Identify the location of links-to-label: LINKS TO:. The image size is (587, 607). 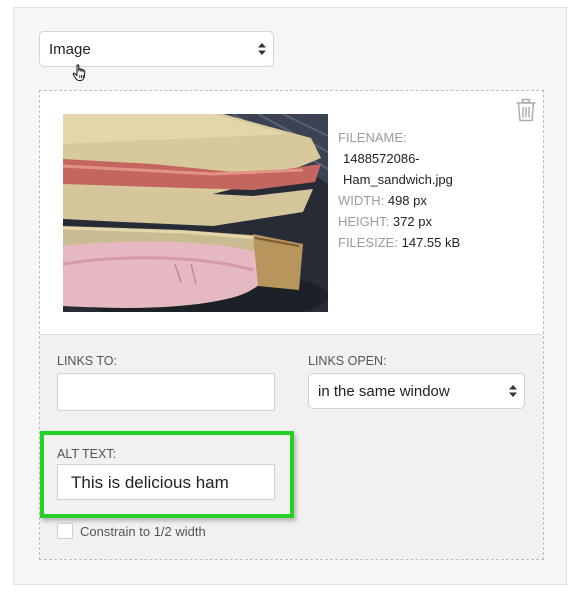
(87, 361).